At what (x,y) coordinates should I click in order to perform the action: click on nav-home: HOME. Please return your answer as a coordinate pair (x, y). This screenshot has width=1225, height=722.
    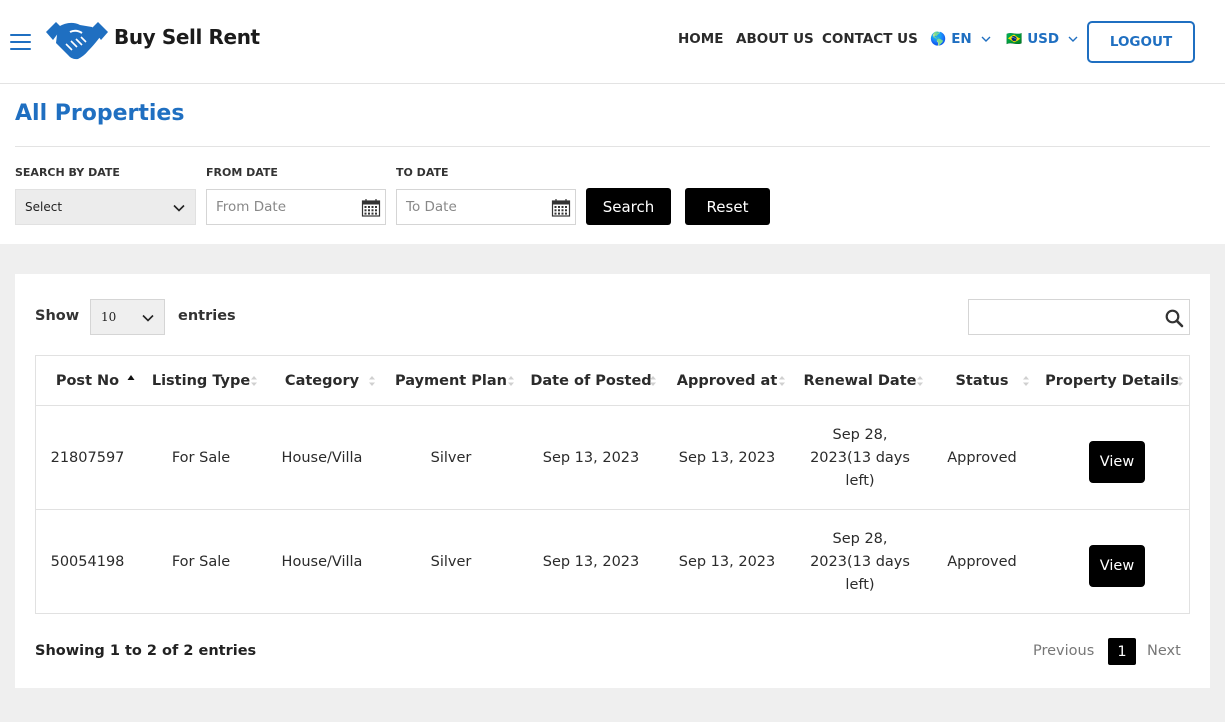
    Looking at the image, I should click on (700, 39).